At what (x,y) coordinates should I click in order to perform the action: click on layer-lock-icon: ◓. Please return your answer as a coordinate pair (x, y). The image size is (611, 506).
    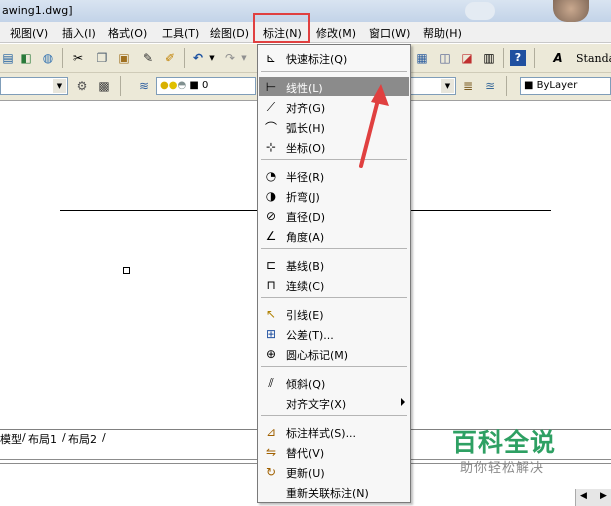
    Looking at the image, I should click on (181, 85).